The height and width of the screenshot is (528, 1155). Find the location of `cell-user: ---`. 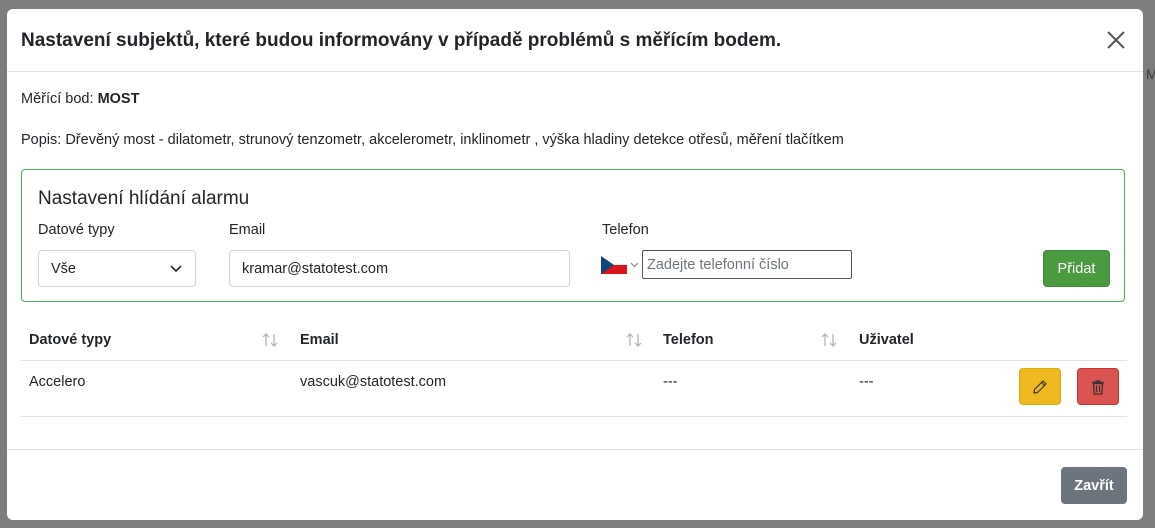

cell-user: --- is located at coordinates (866, 382).